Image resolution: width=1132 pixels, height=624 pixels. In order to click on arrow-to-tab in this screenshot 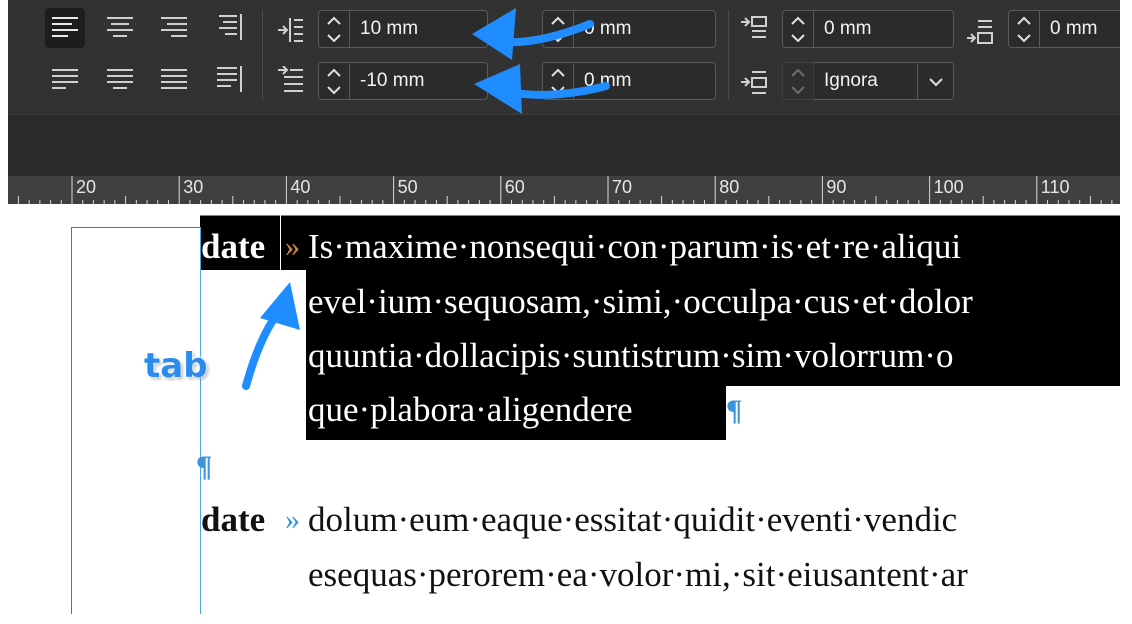, I will do `click(271, 336)`.